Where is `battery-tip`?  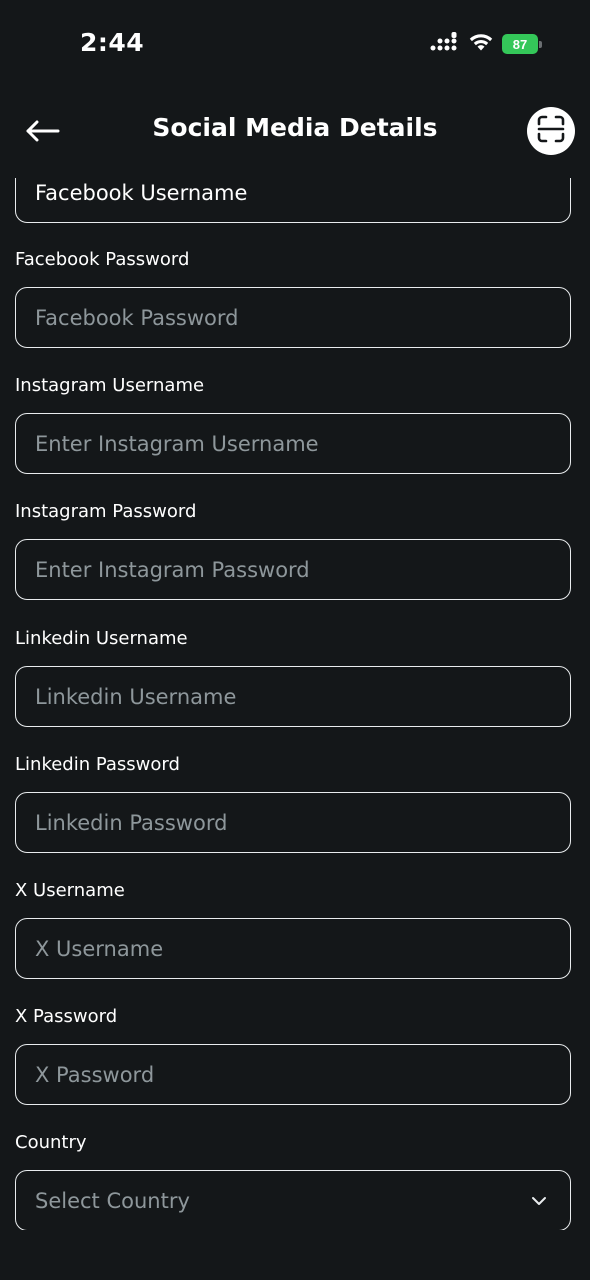
battery-tip is located at coordinates (540, 44).